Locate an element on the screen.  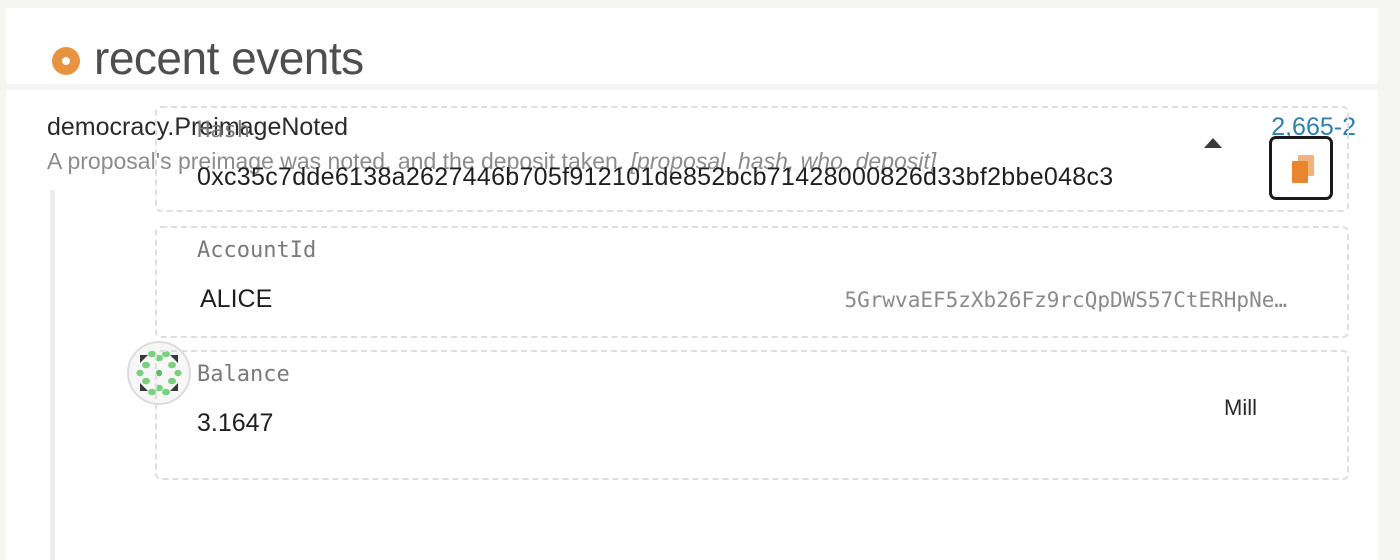
balance-unit: Mill is located at coordinates (1240, 407).